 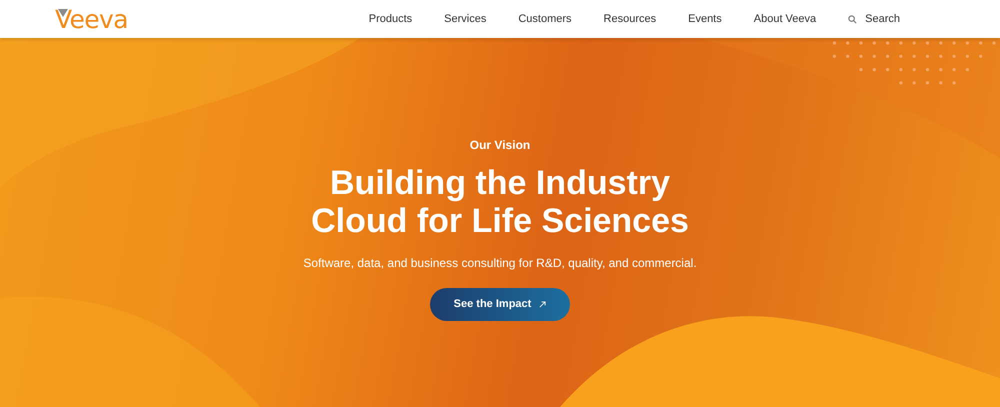 I want to click on arrow-icon, so click(x=542, y=304).